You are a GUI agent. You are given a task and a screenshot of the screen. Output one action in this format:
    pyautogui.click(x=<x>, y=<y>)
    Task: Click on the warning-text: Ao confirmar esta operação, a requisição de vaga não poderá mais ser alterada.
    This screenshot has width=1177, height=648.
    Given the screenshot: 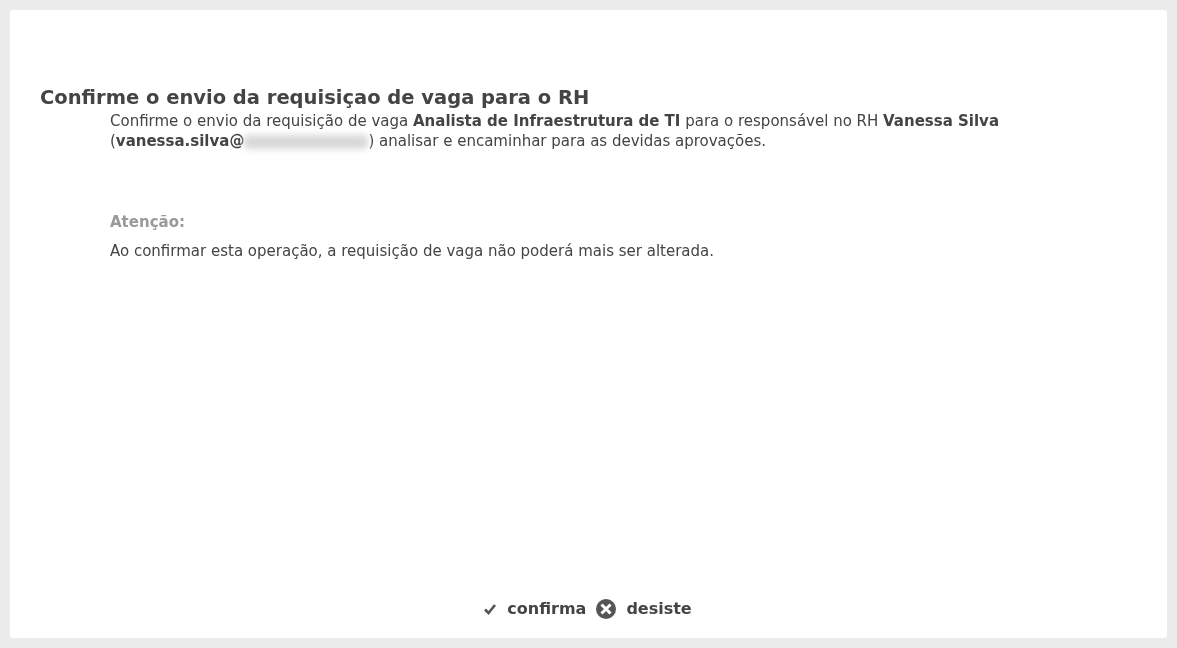 What is the action you would take?
    pyautogui.click(x=412, y=251)
    